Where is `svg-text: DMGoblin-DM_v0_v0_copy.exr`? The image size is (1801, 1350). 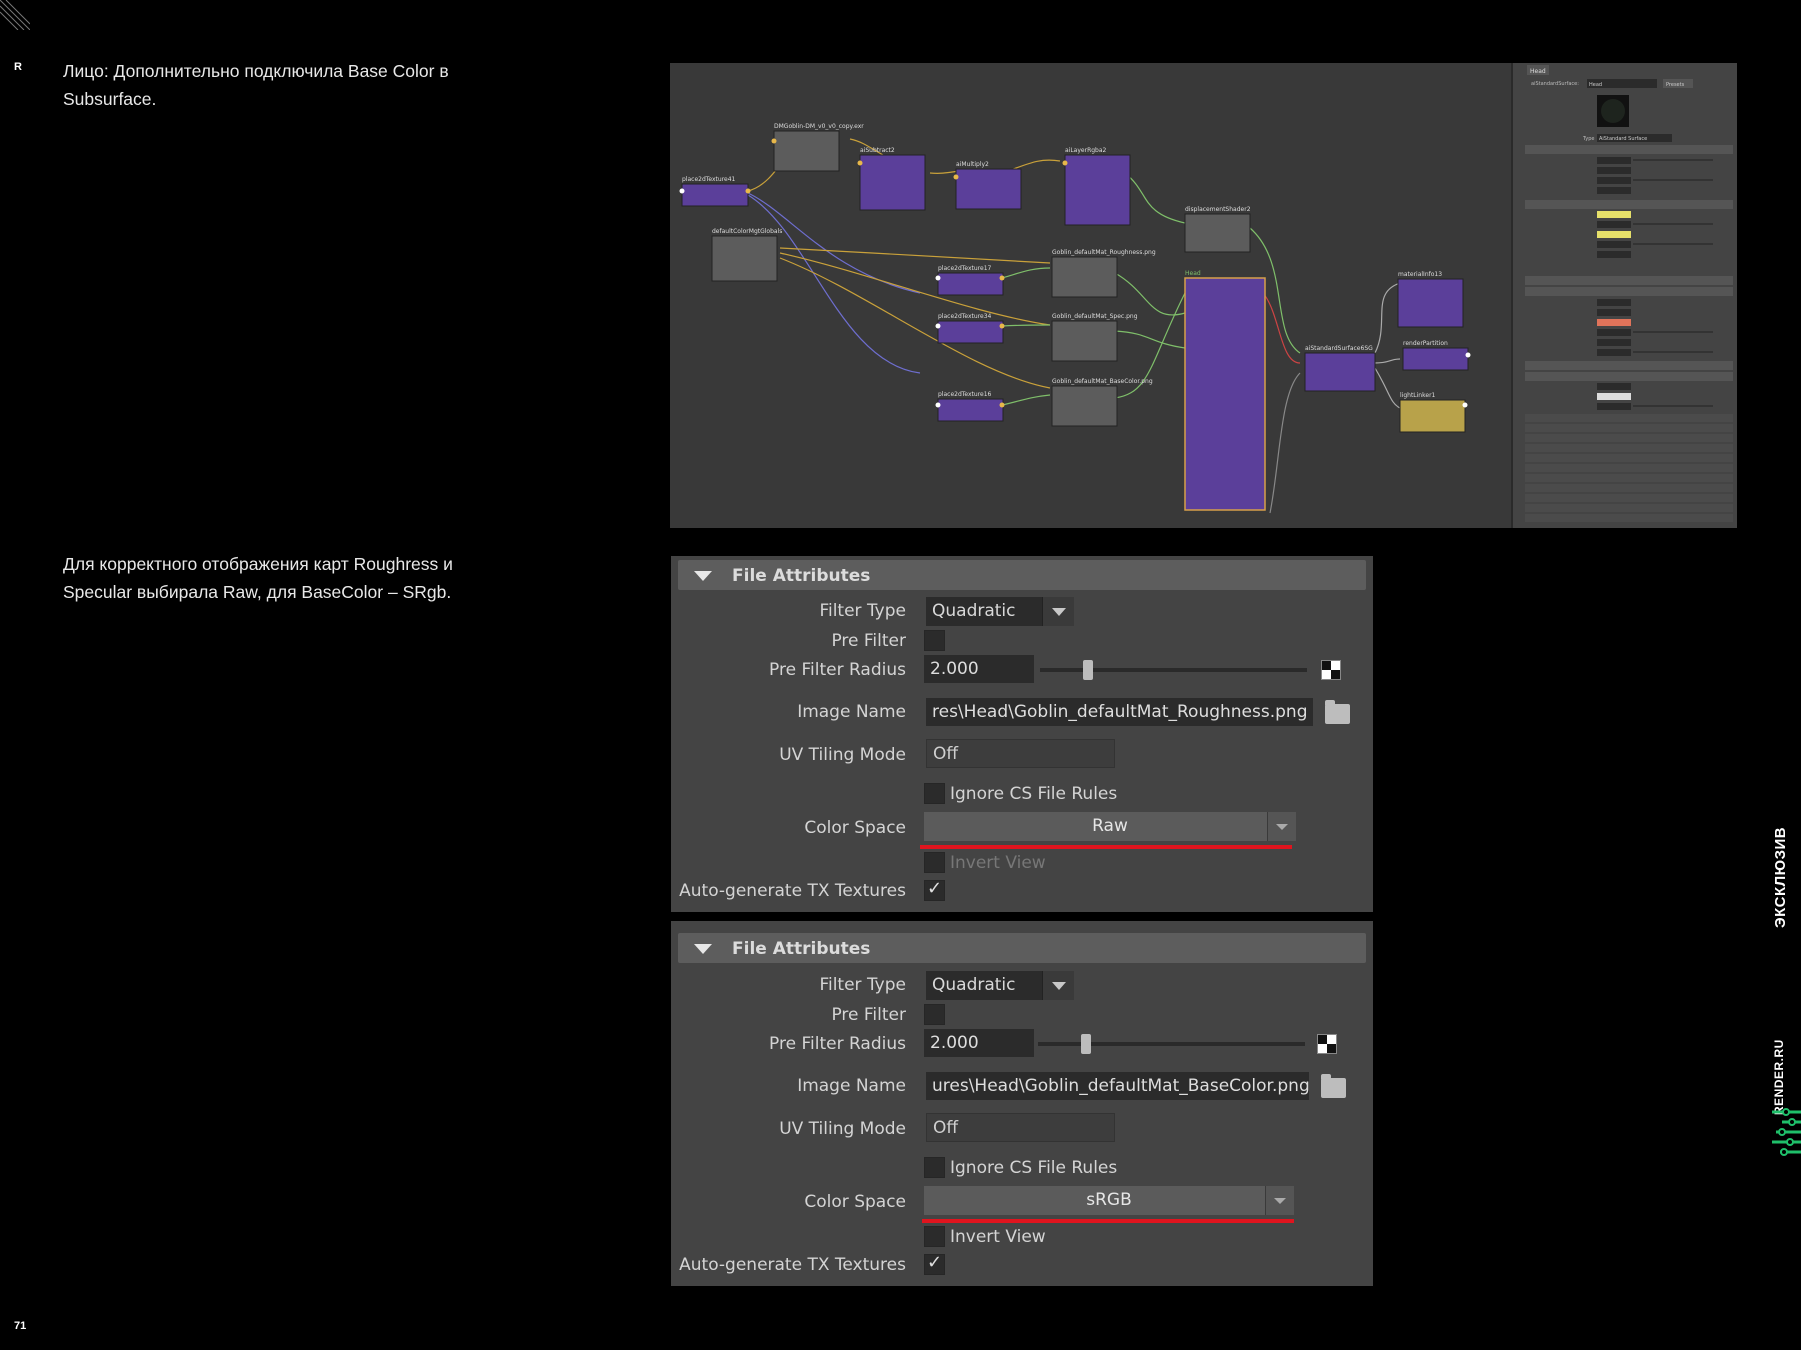
svg-text: DMGoblin-DM_v0_v0_copy.exr is located at coordinates (819, 126).